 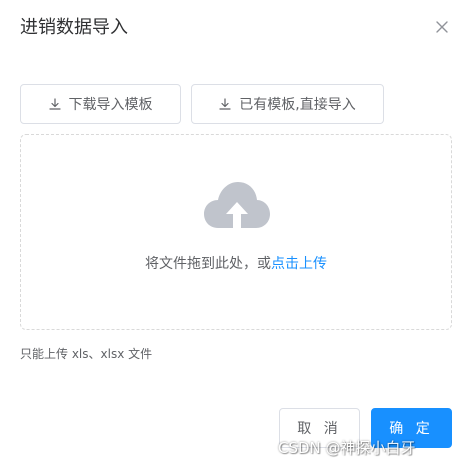 I want to click on drag-text: 将文件拖到此处，或, so click(x=208, y=264).